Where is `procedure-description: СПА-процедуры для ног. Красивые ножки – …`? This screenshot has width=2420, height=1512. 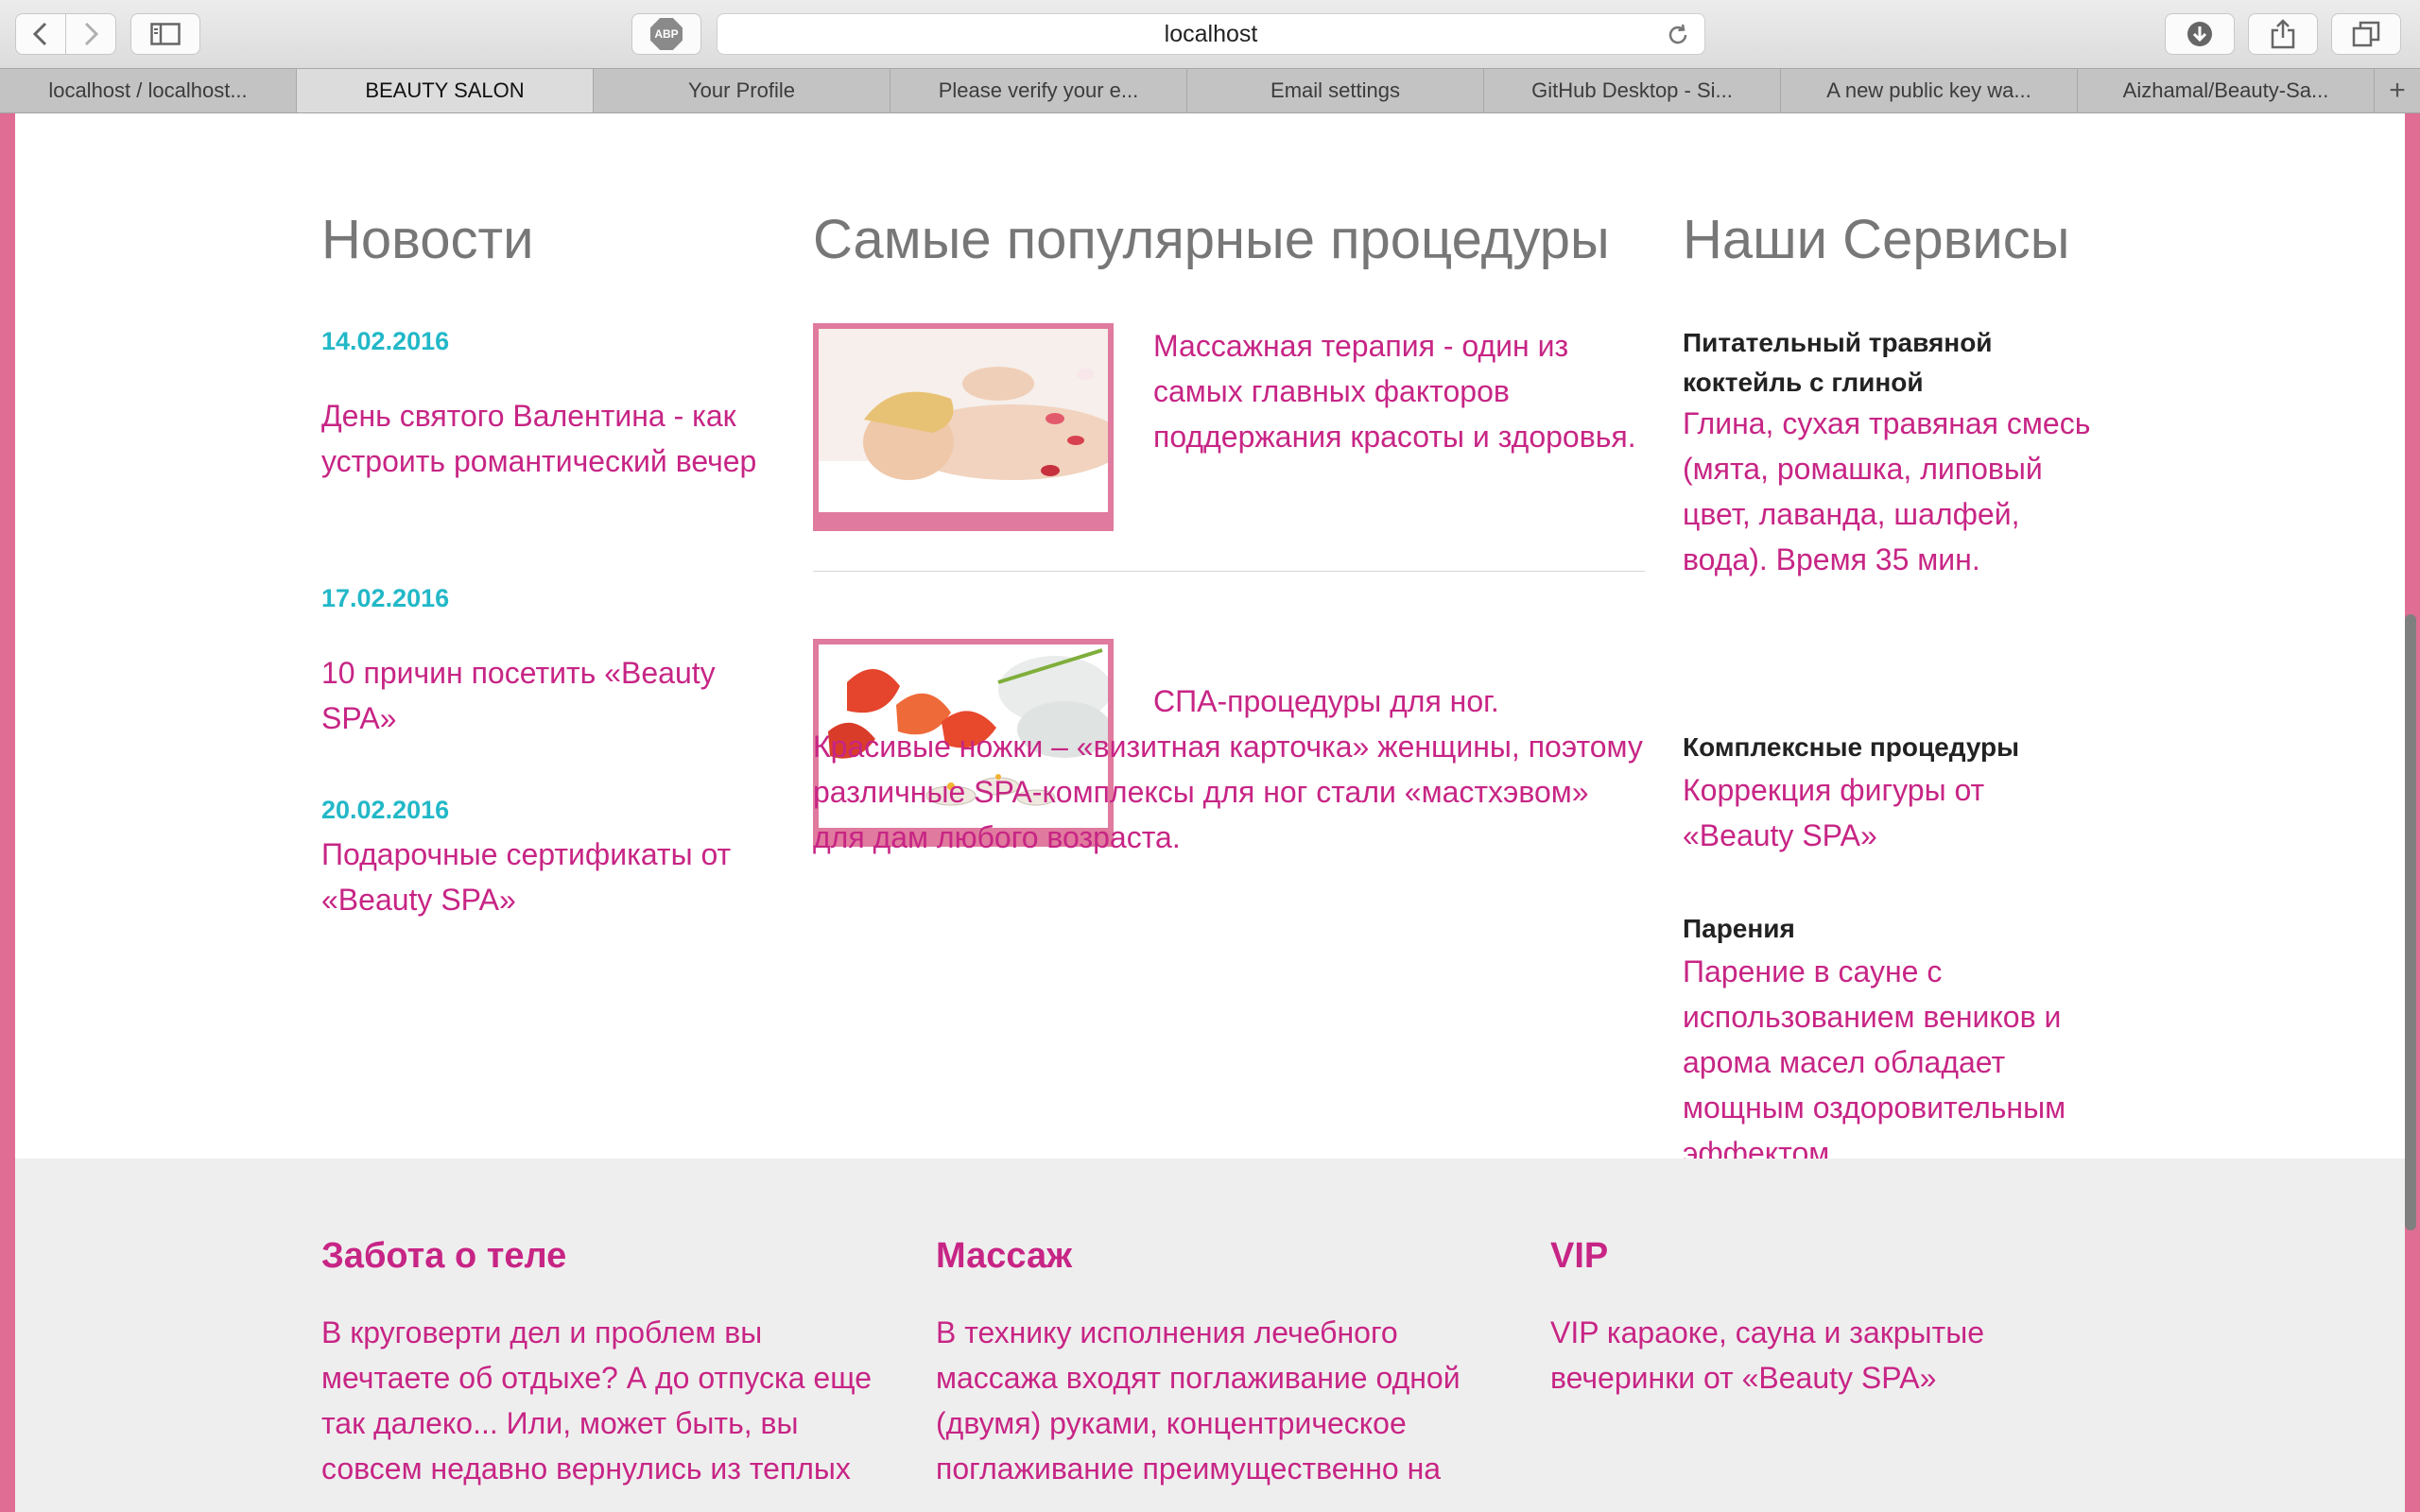
procedure-description: СПА-процедуры для ног. Красивые ножки – … is located at coordinates (1228, 769).